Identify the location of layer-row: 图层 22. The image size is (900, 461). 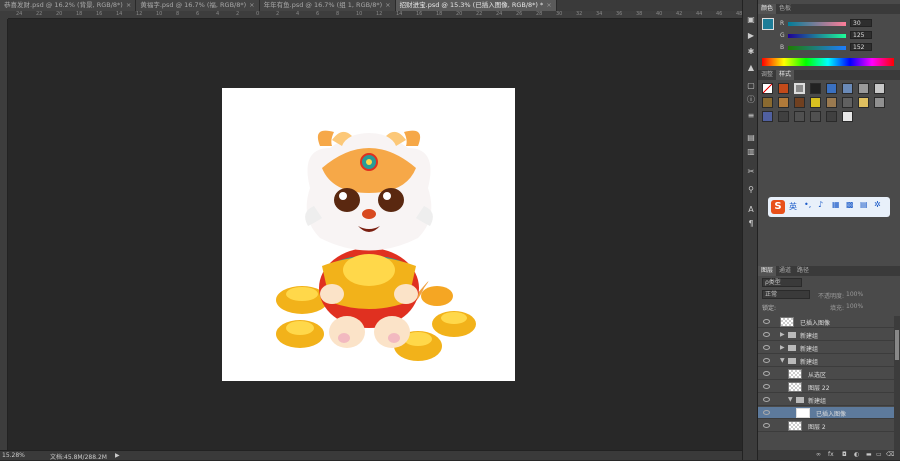
(826, 387).